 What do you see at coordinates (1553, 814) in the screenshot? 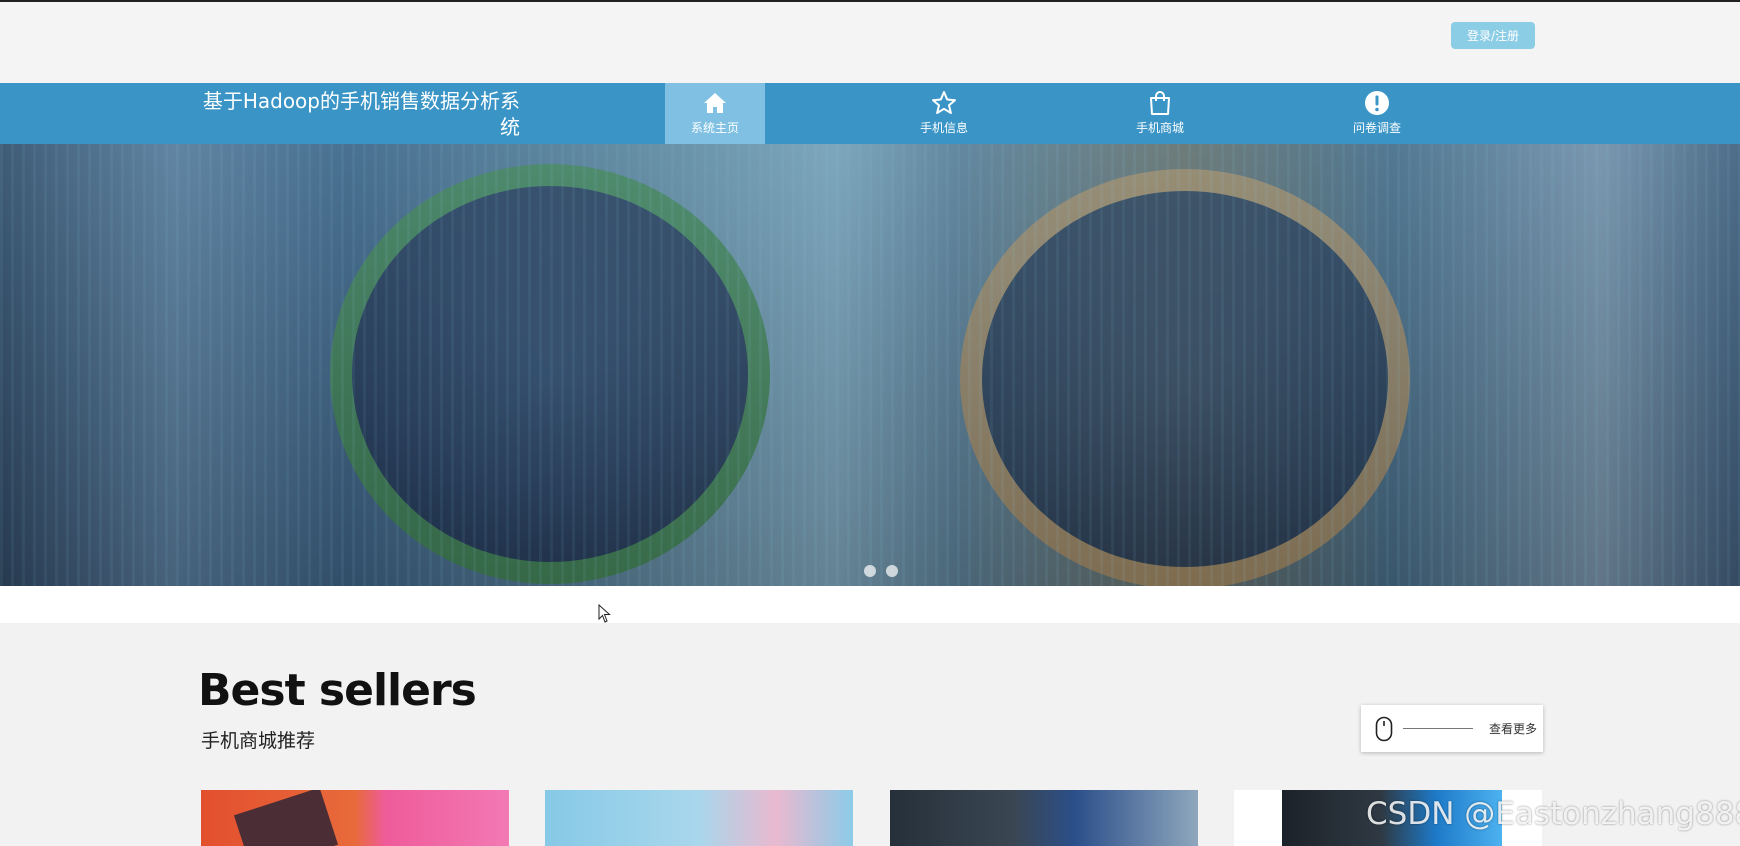
I see `csdn-watermark: CSDN @Eastonzhang888` at bounding box center [1553, 814].